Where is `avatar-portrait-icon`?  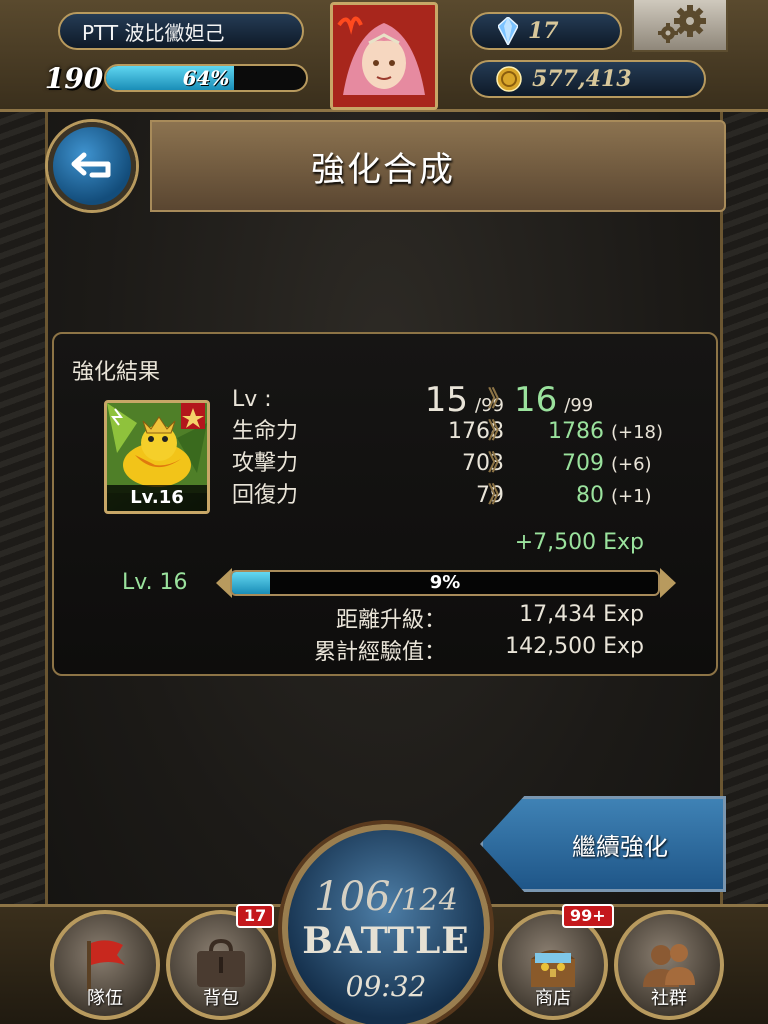 avatar-portrait-icon is located at coordinates (384, 56).